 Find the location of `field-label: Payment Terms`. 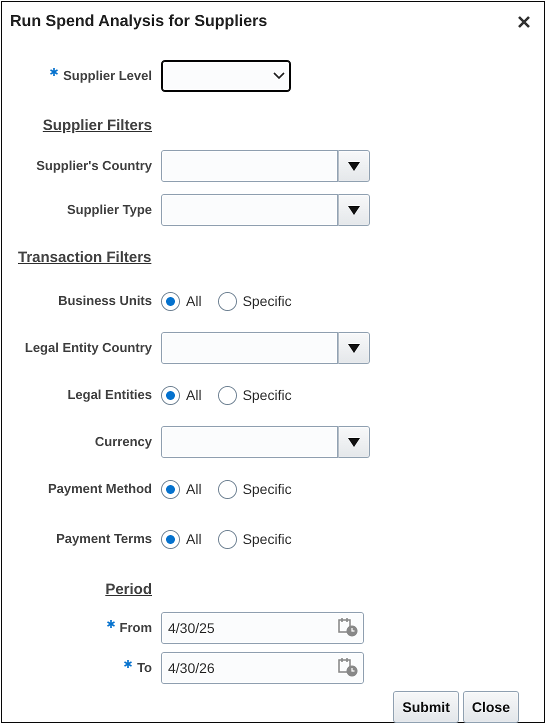

field-label: Payment Terms is located at coordinates (104, 538).